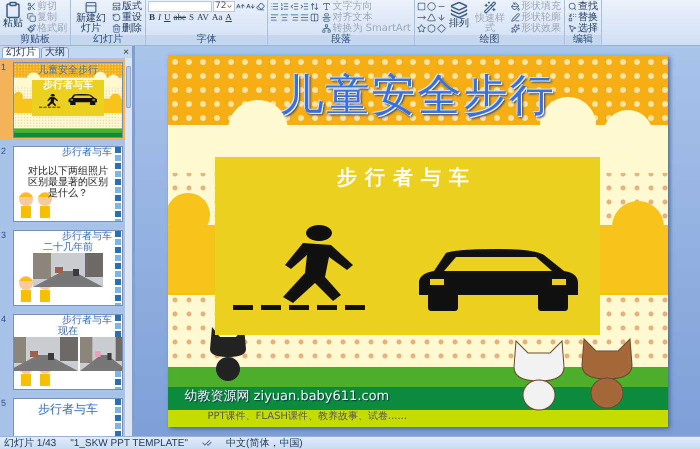 The image size is (700, 449). What do you see at coordinates (228, 17) in the screenshot?
I see `format-button: A` at bounding box center [228, 17].